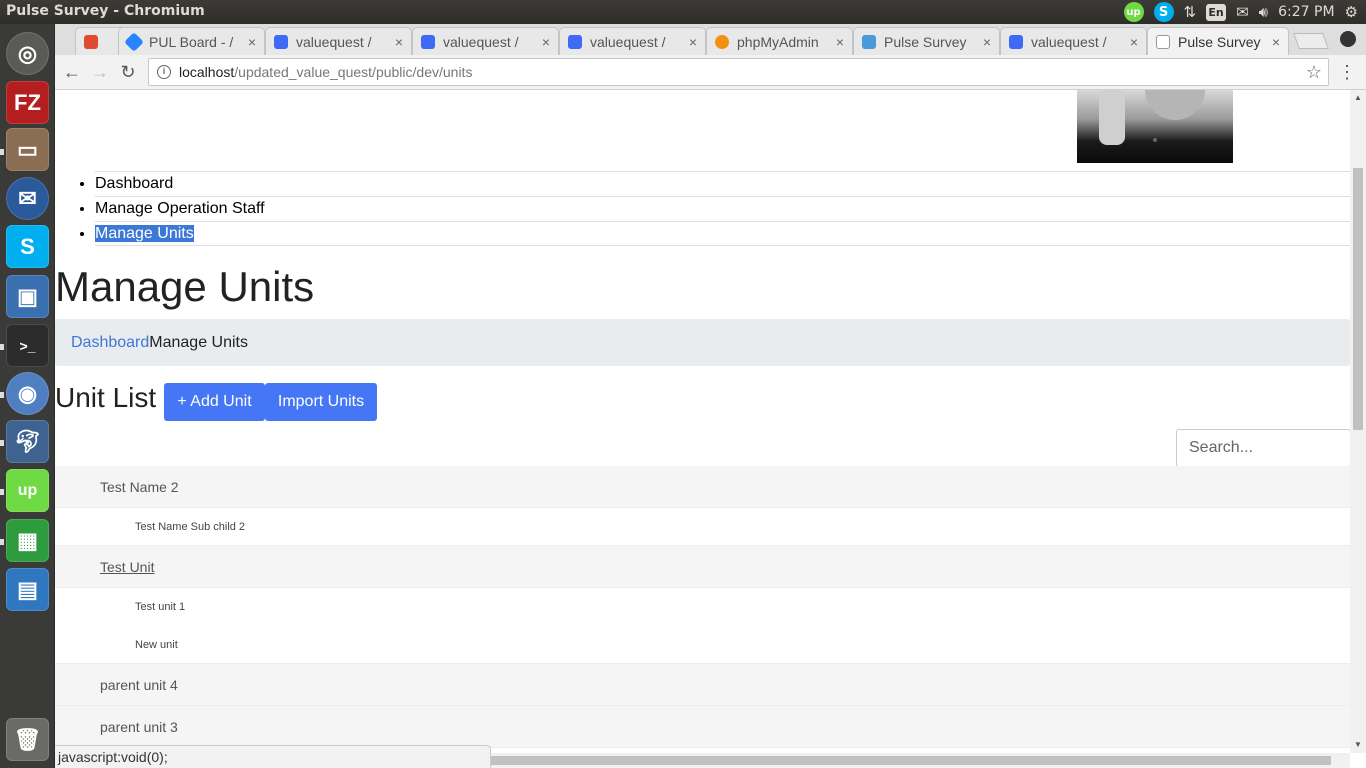  Describe the element at coordinates (72, 72) in the screenshot. I see `back-arrow-icon: ←` at that location.